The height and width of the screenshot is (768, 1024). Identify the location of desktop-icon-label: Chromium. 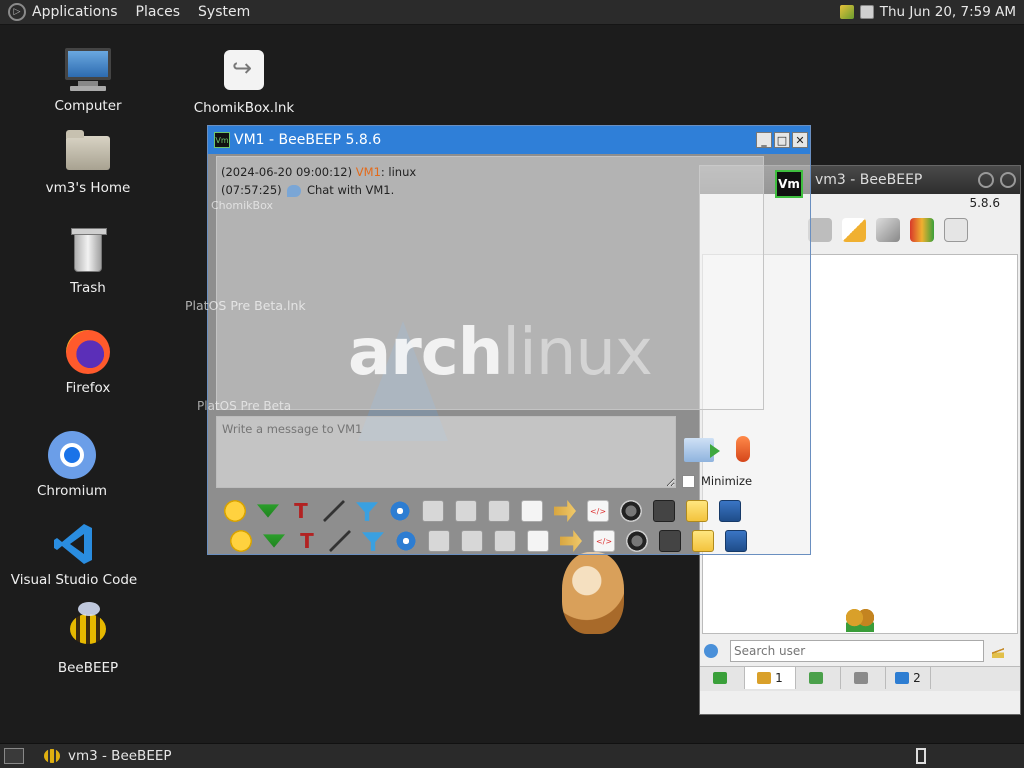
(72, 491).